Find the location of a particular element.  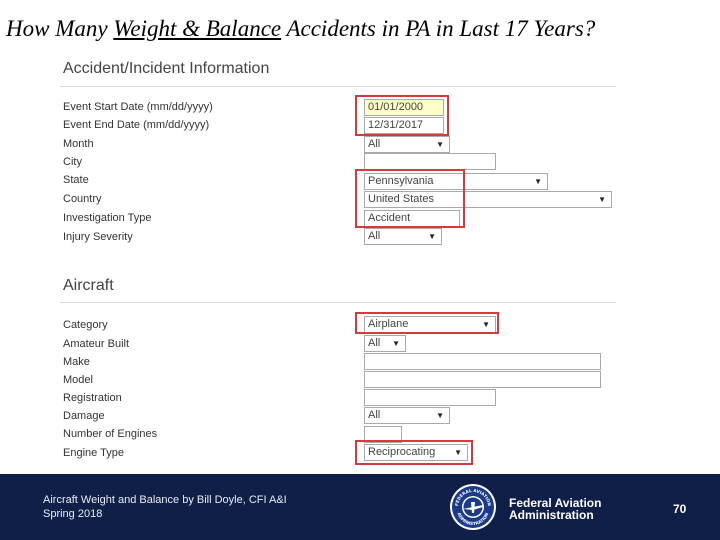

make-input is located at coordinates (482, 361).